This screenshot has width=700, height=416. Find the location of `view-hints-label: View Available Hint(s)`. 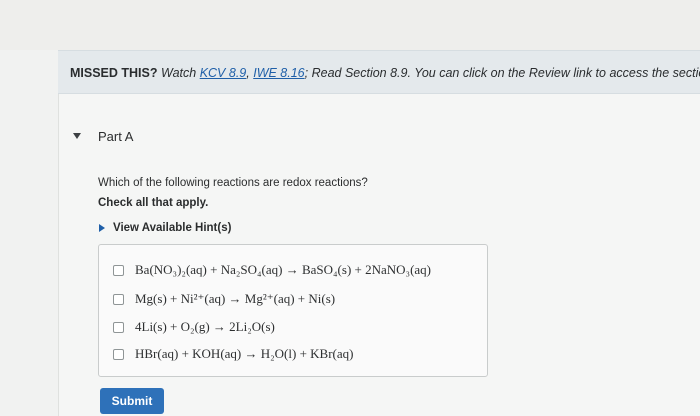

view-hints-label: View Available Hint(s) is located at coordinates (172, 228).